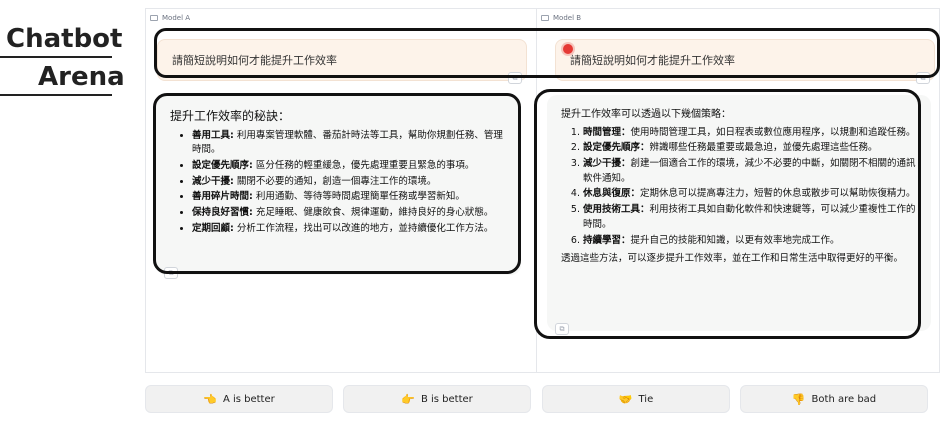 The image size is (940, 429). I want to click on model-b-prompt-bubble: 請簡短說明如何才能提升工作效率 ⧉, so click(745, 61).